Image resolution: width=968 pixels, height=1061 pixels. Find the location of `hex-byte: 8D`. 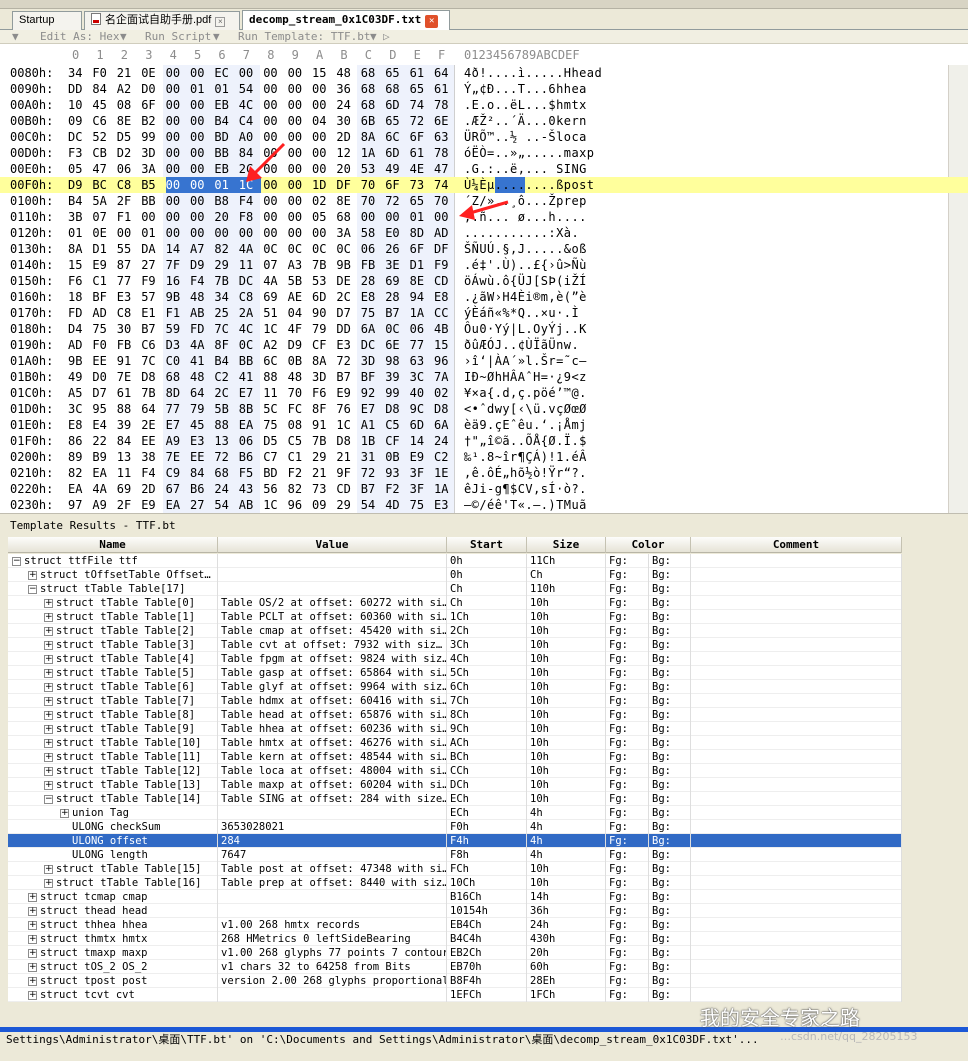

hex-byte: 8D is located at coordinates (177, 393).